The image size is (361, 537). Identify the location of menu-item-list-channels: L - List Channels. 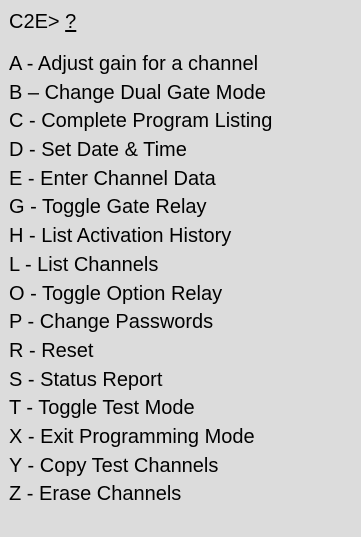
(185, 265).